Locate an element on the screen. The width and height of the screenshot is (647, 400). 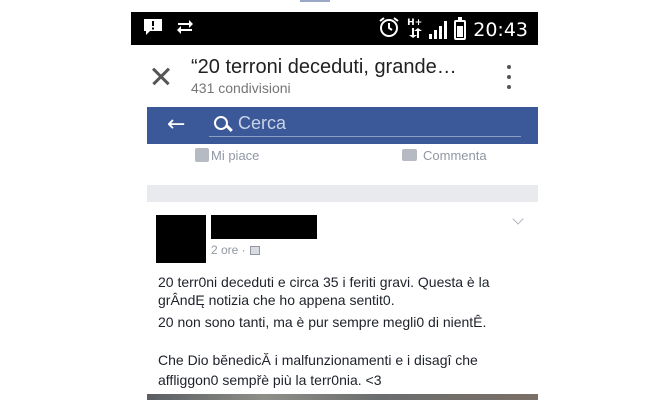
sync-icon is located at coordinates (185, 29).